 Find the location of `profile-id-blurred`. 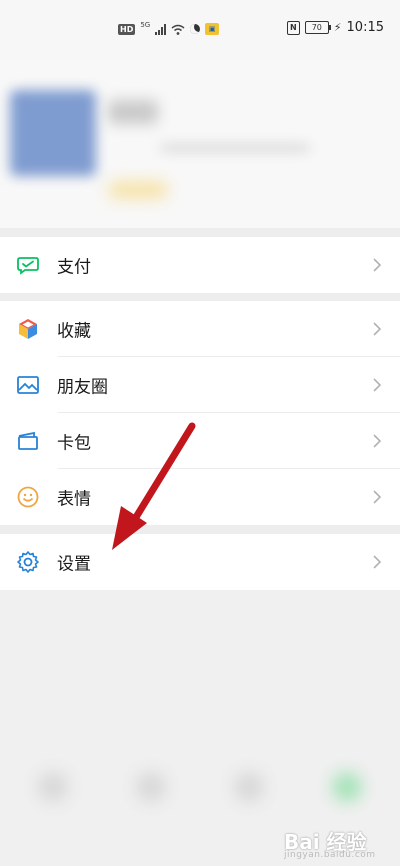

profile-id-blurred is located at coordinates (235, 148).